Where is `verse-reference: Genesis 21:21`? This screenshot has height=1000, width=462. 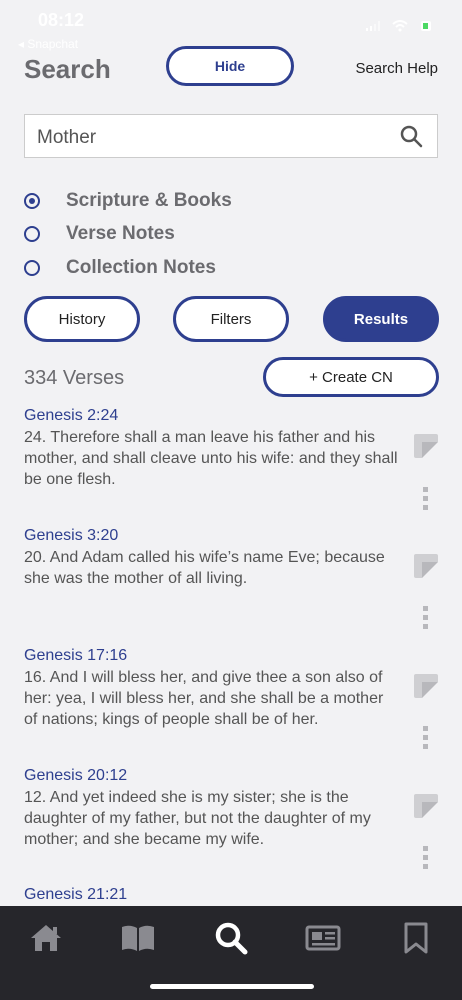 verse-reference: Genesis 21:21 is located at coordinates (243, 895).